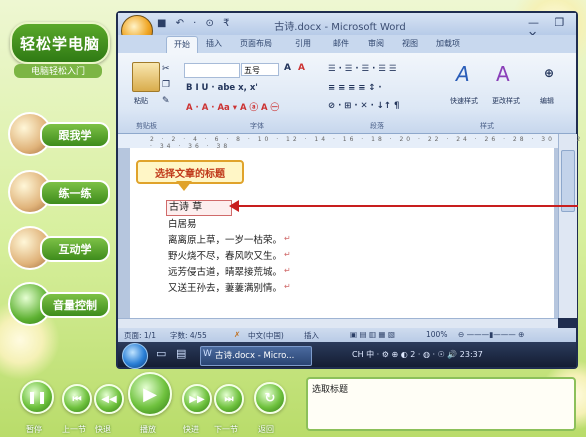 The image size is (586, 437). What do you see at coordinates (256, 43) in the screenshot?
I see `tab-page-layout: 页面布局` at bounding box center [256, 43].